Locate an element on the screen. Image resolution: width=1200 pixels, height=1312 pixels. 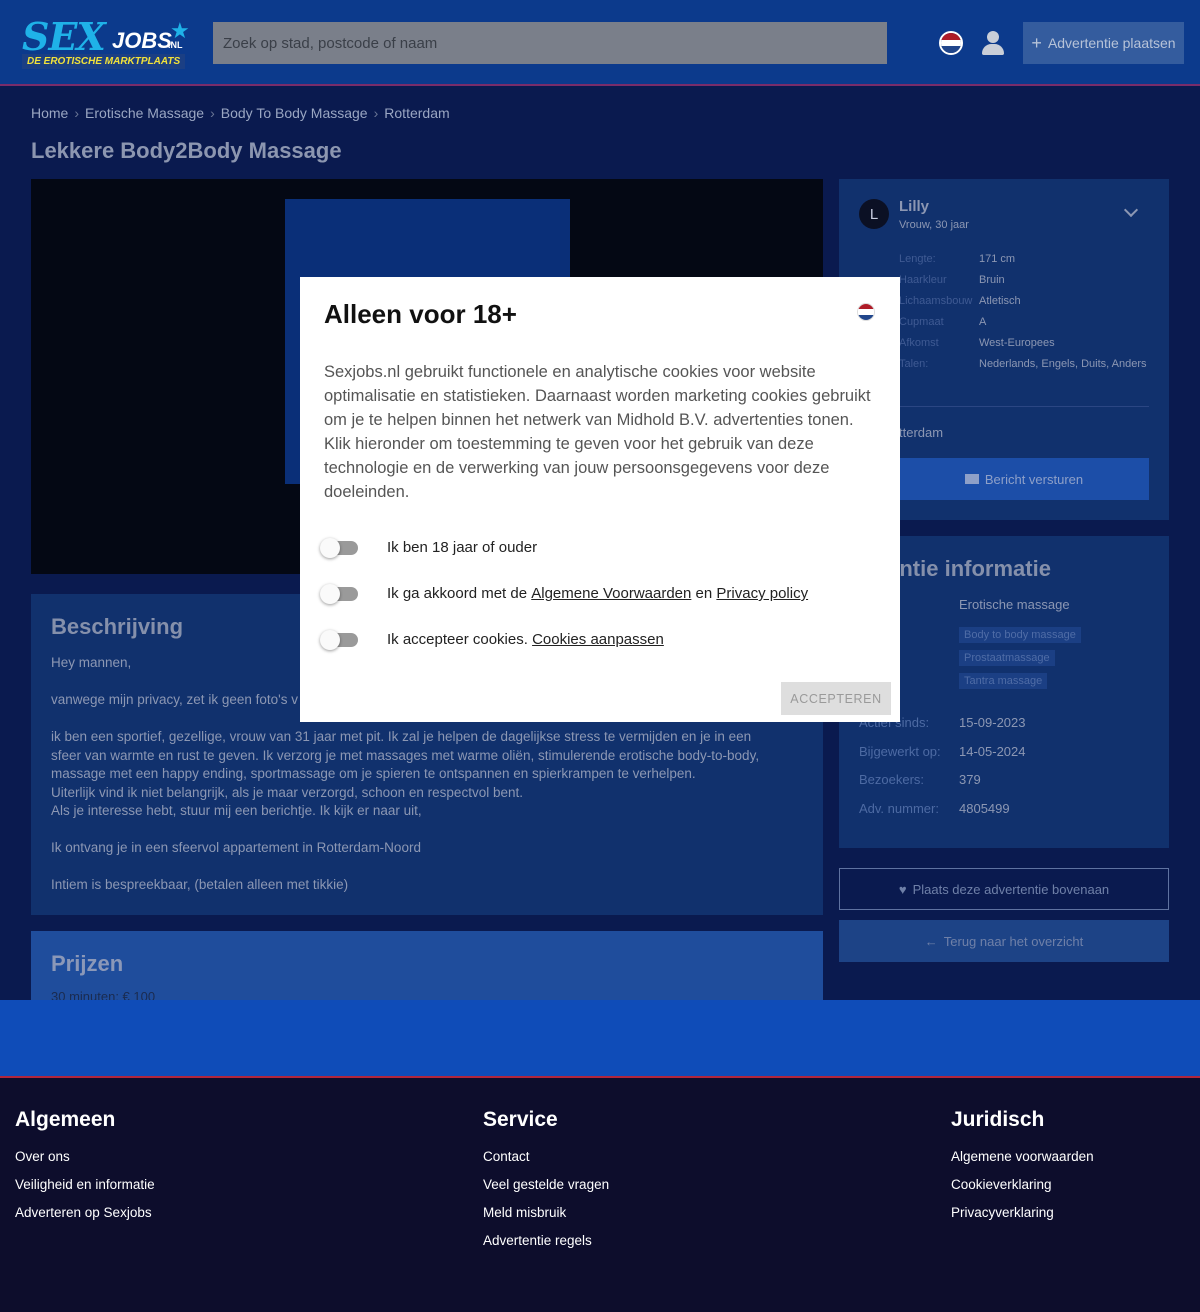
footer-heading: Juridisch is located at coordinates (998, 1119).